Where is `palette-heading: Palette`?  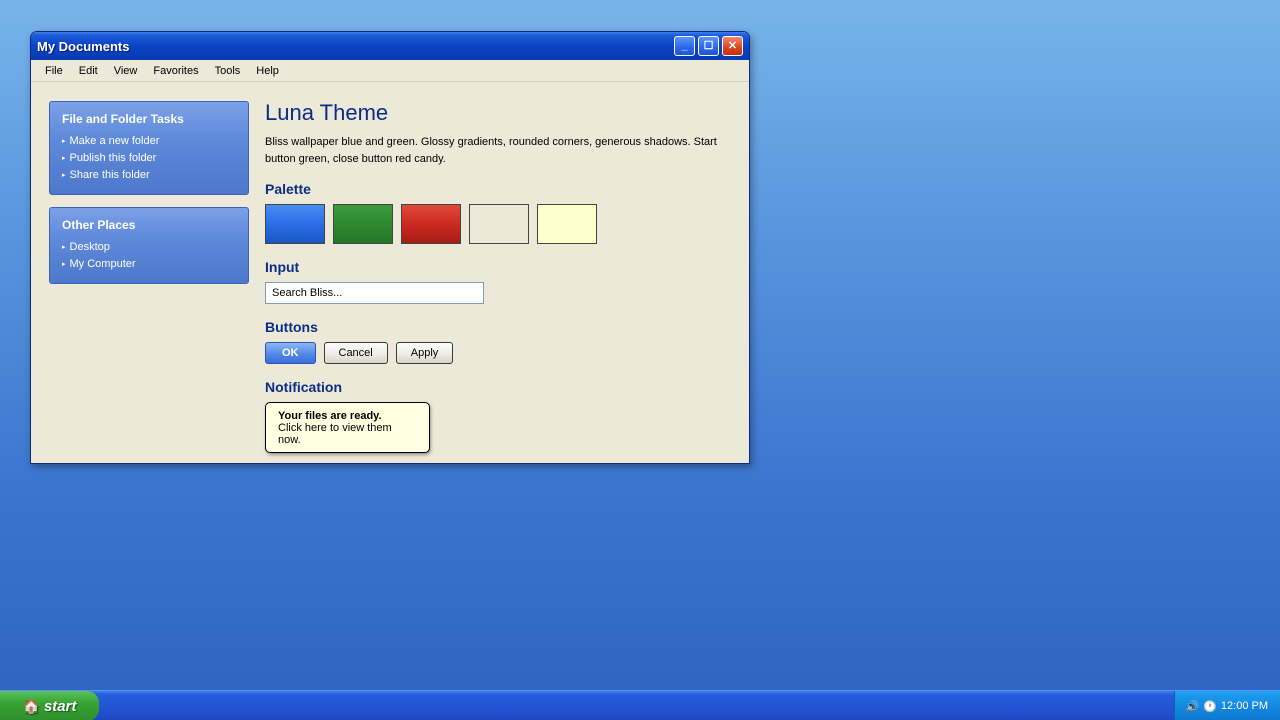
palette-heading: Palette is located at coordinates (288, 189).